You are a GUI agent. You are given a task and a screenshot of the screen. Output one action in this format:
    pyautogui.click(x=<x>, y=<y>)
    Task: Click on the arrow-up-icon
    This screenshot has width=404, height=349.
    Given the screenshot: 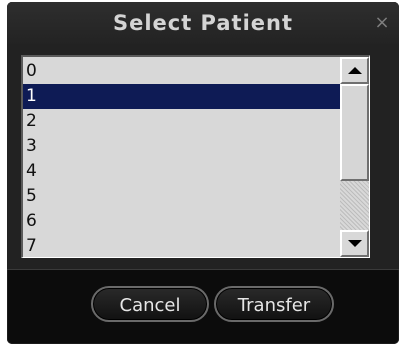 What is the action you would take?
    pyautogui.click(x=355, y=70)
    